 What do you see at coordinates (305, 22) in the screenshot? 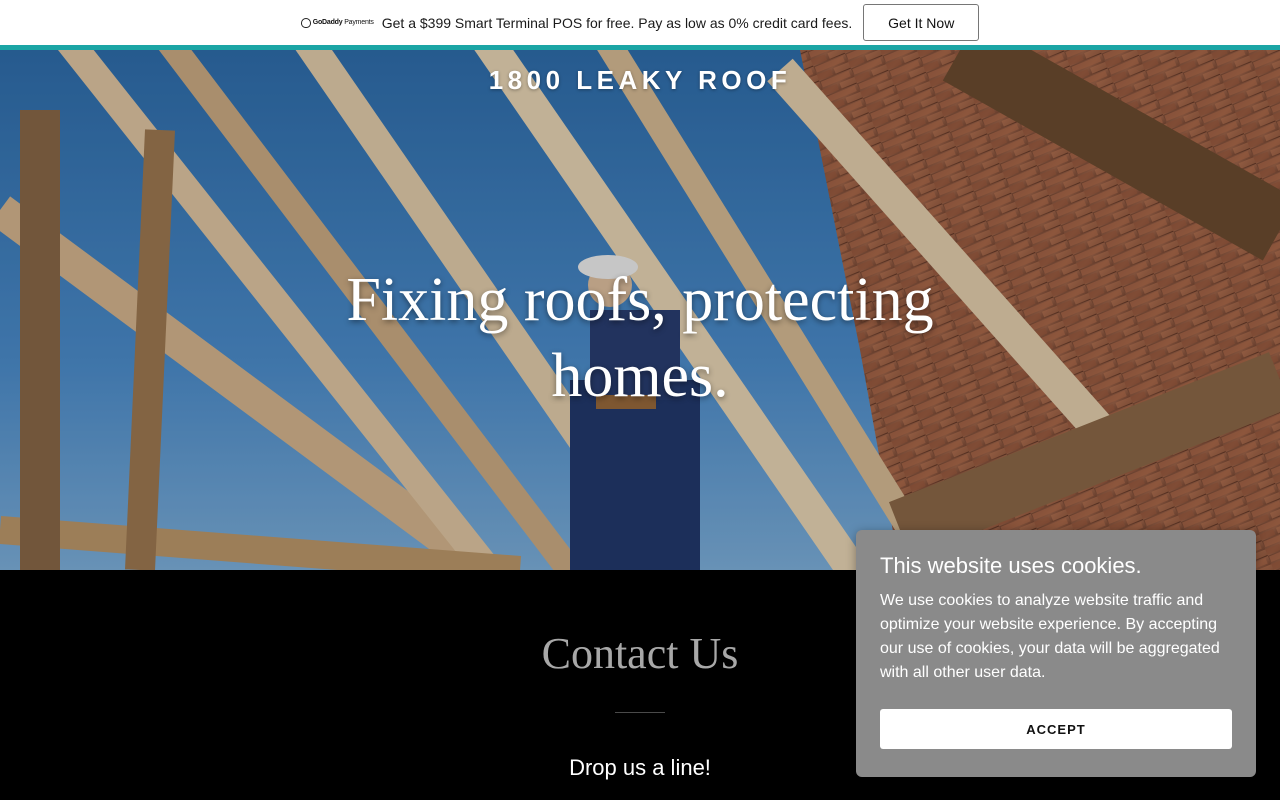
I see `godaddy-logo-icon` at bounding box center [305, 22].